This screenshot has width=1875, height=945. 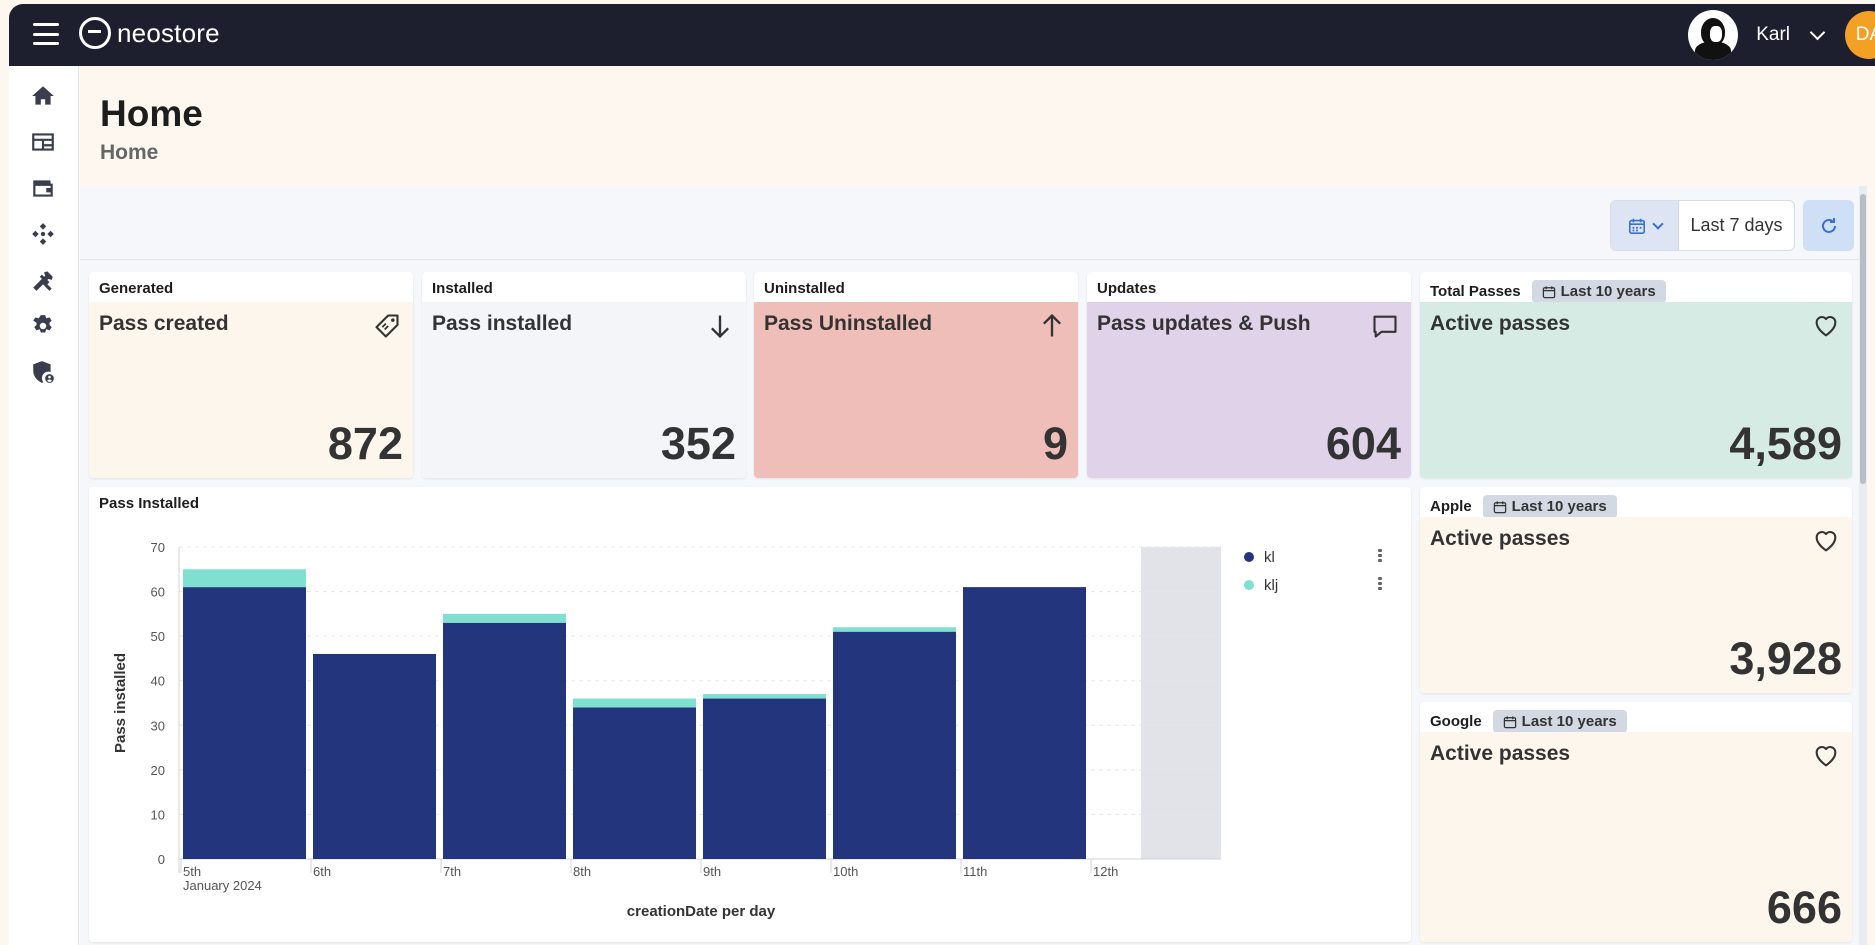 What do you see at coordinates (120, 703) in the screenshot?
I see `y-axis-title: Pass installed` at bounding box center [120, 703].